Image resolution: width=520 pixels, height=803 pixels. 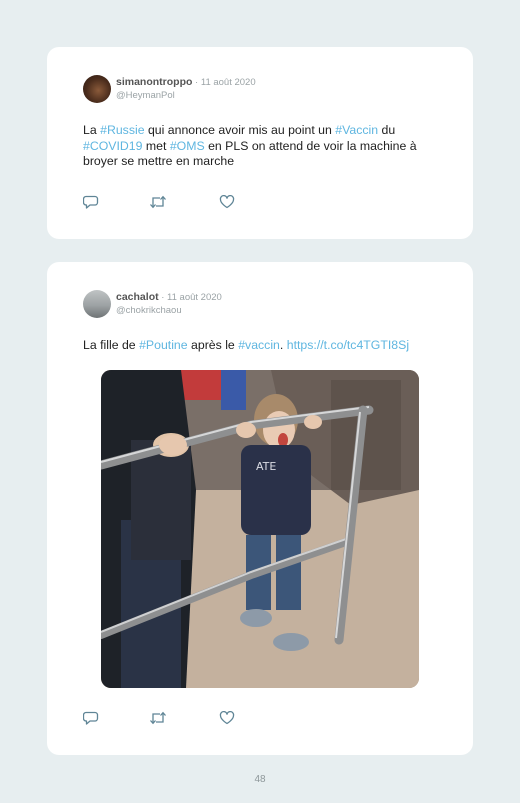 What do you see at coordinates (266, 466) in the screenshot?
I see `svg-text: ATE` at bounding box center [266, 466].